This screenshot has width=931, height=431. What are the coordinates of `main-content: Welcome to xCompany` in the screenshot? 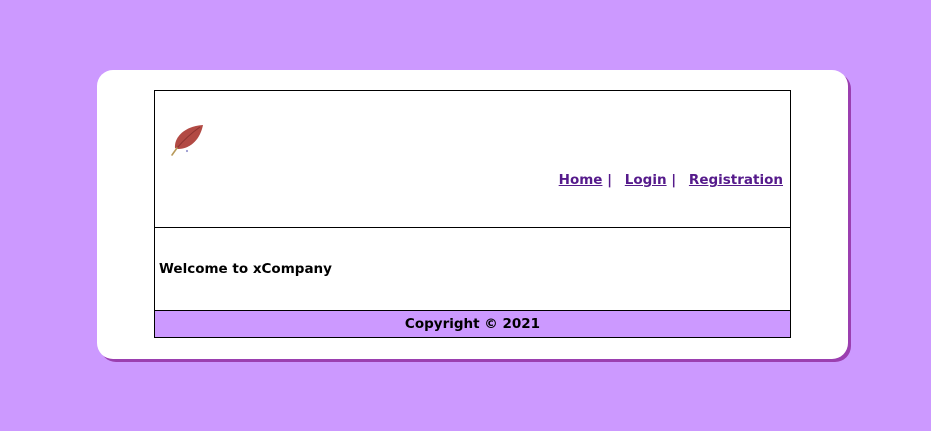 It's located at (472, 269).